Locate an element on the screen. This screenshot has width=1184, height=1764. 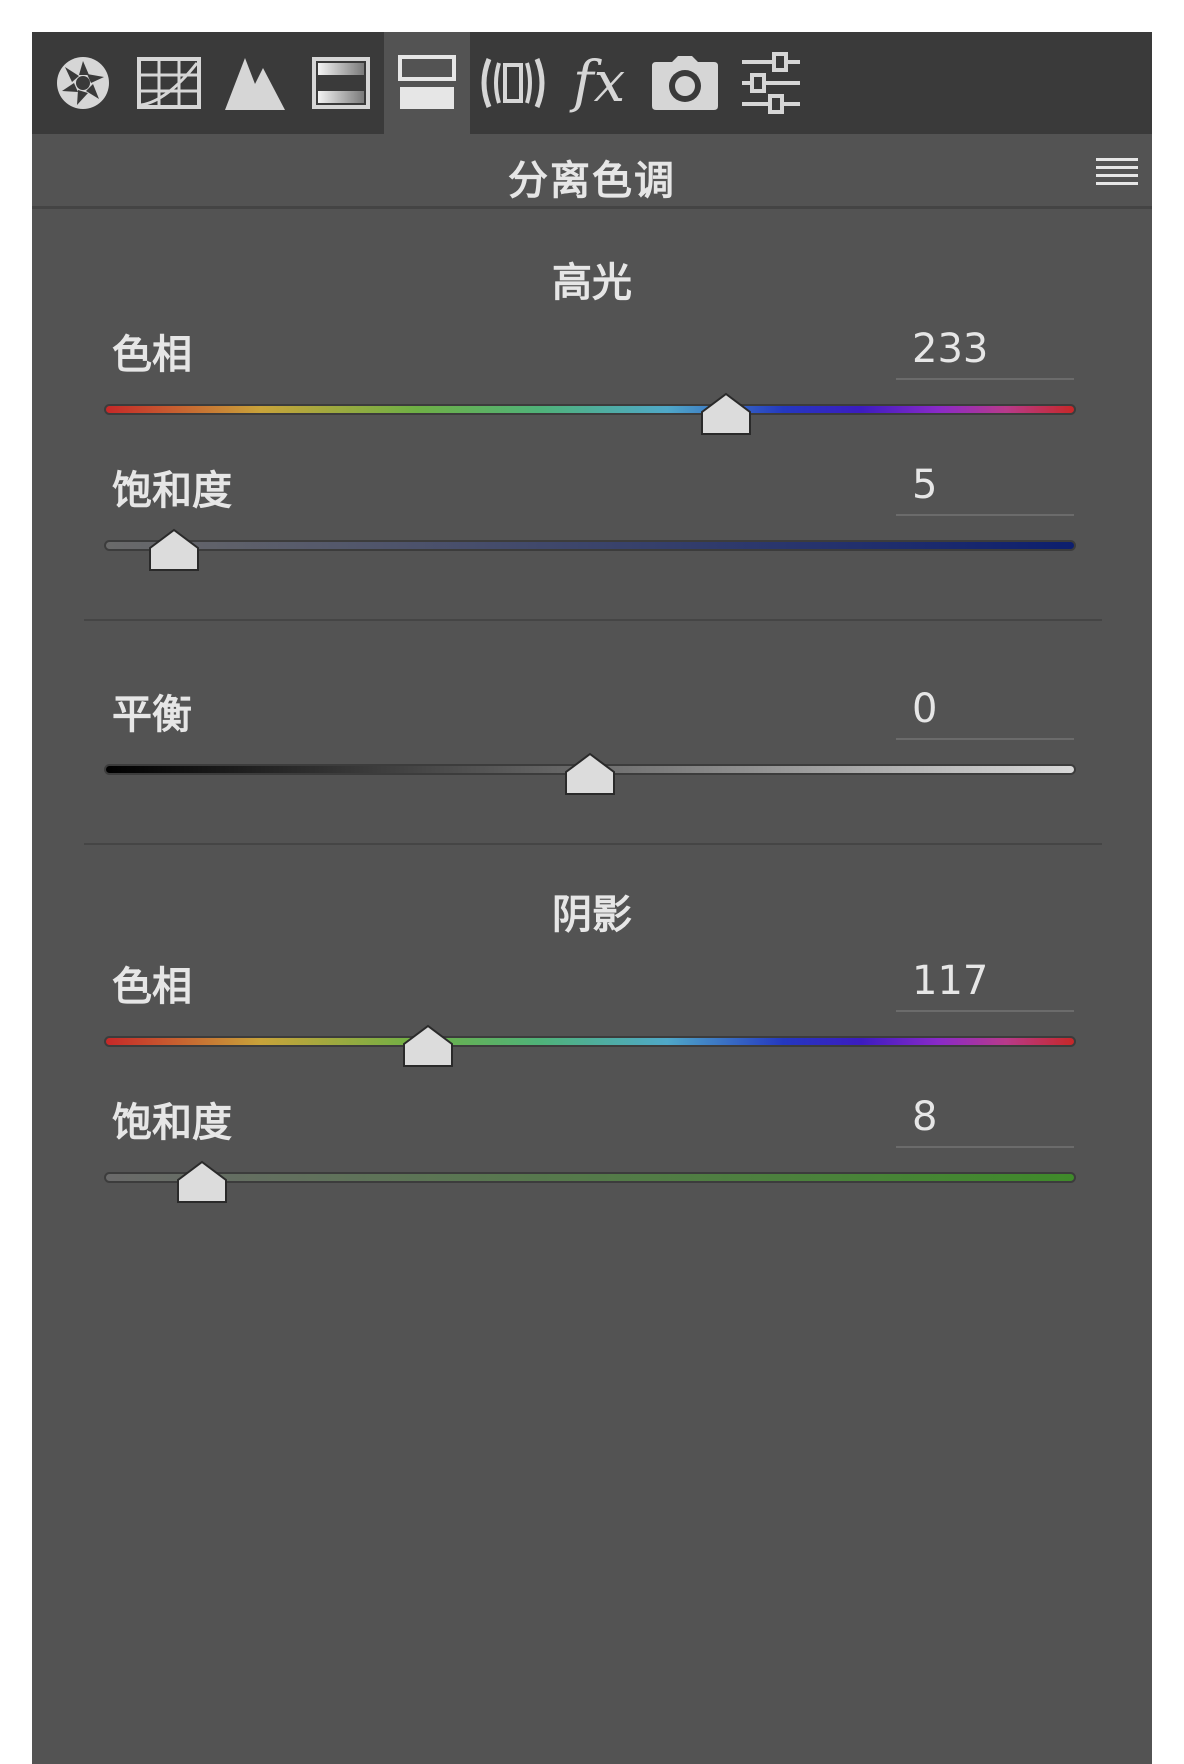
shadows-hue-slider is located at coordinates (590, 1041).